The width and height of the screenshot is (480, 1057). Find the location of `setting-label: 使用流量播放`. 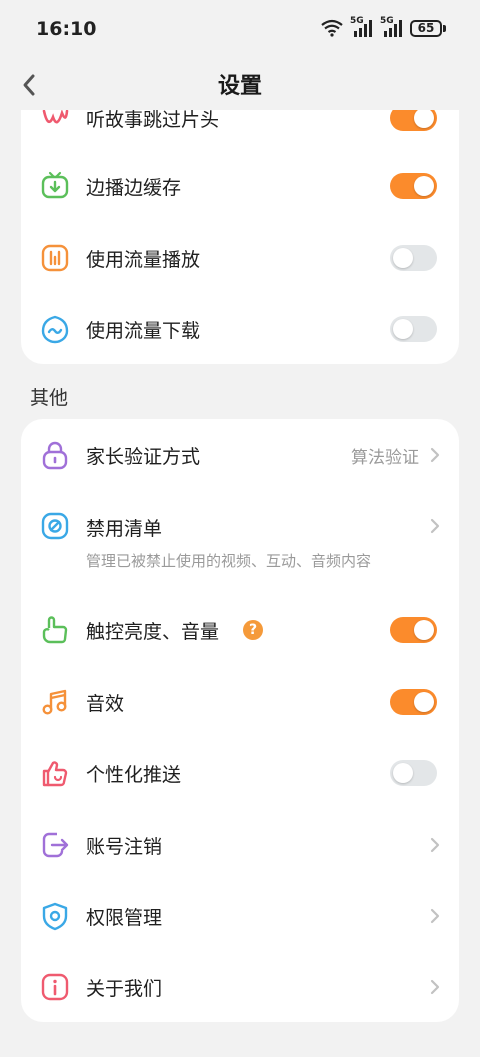

setting-label: 使用流量播放 is located at coordinates (143, 259).